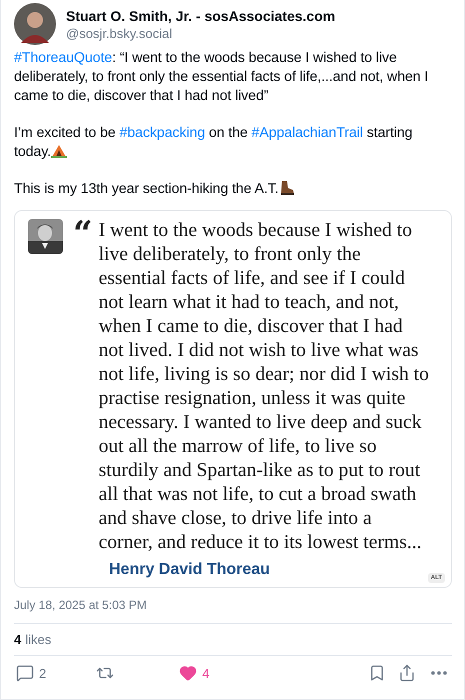 This screenshot has height=700, width=465. Describe the element at coordinates (59, 151) in the screenshot. I see `tent-icon` at that location.